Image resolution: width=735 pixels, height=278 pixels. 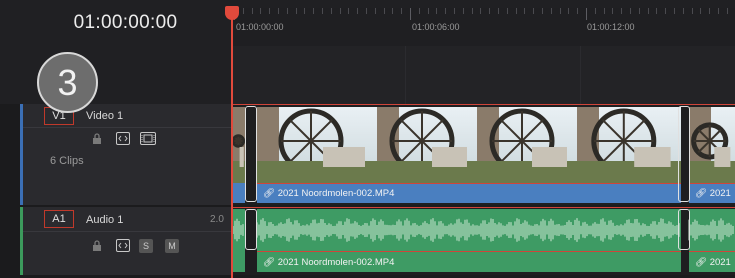 What do you see at coordinates (146, 246) in the screenshot?
I see `solo-button: S` at bounding box center [146, 246].